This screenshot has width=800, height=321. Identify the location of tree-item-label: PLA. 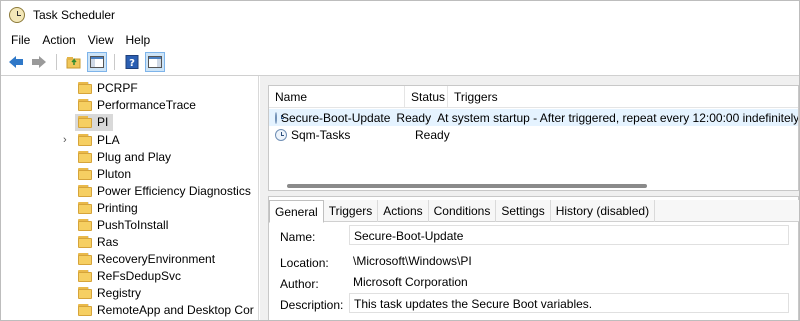
(108, 140).